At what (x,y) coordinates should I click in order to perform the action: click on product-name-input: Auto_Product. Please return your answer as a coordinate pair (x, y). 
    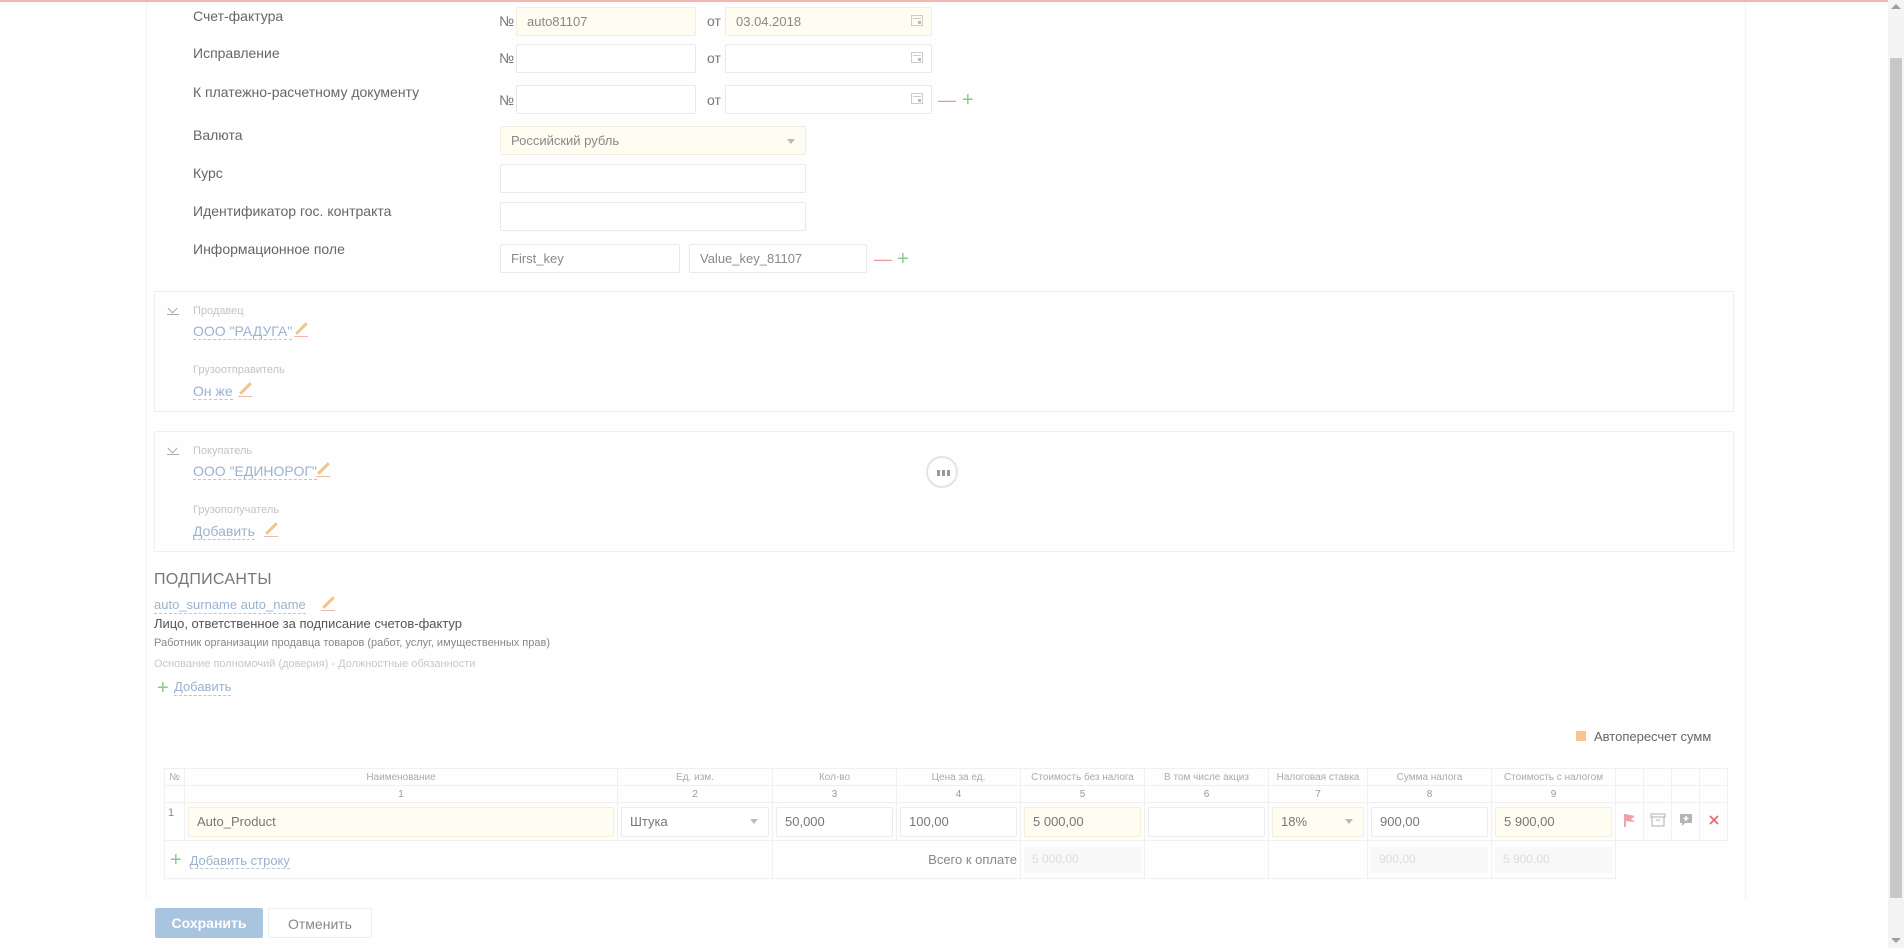
    Looking at the image, I should click on (401, 821).